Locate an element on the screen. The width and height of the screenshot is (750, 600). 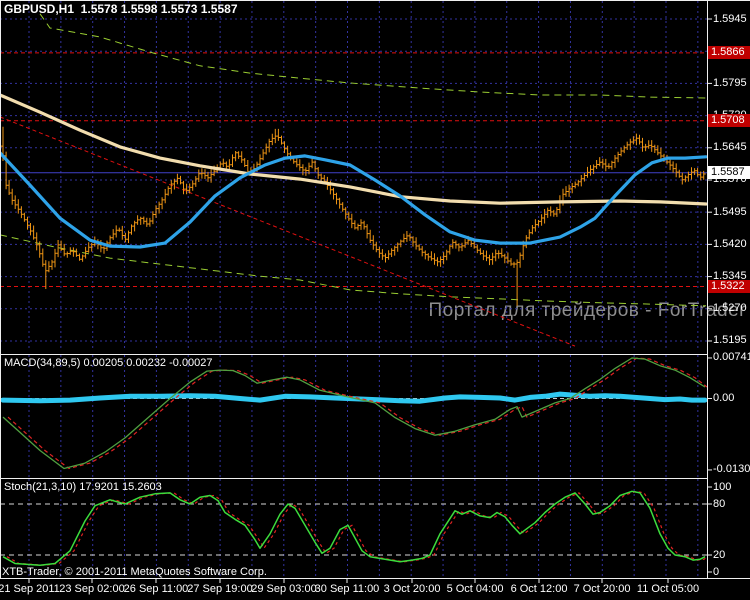
stoch-axis-label: 0 is located at coordinates (716, 571).